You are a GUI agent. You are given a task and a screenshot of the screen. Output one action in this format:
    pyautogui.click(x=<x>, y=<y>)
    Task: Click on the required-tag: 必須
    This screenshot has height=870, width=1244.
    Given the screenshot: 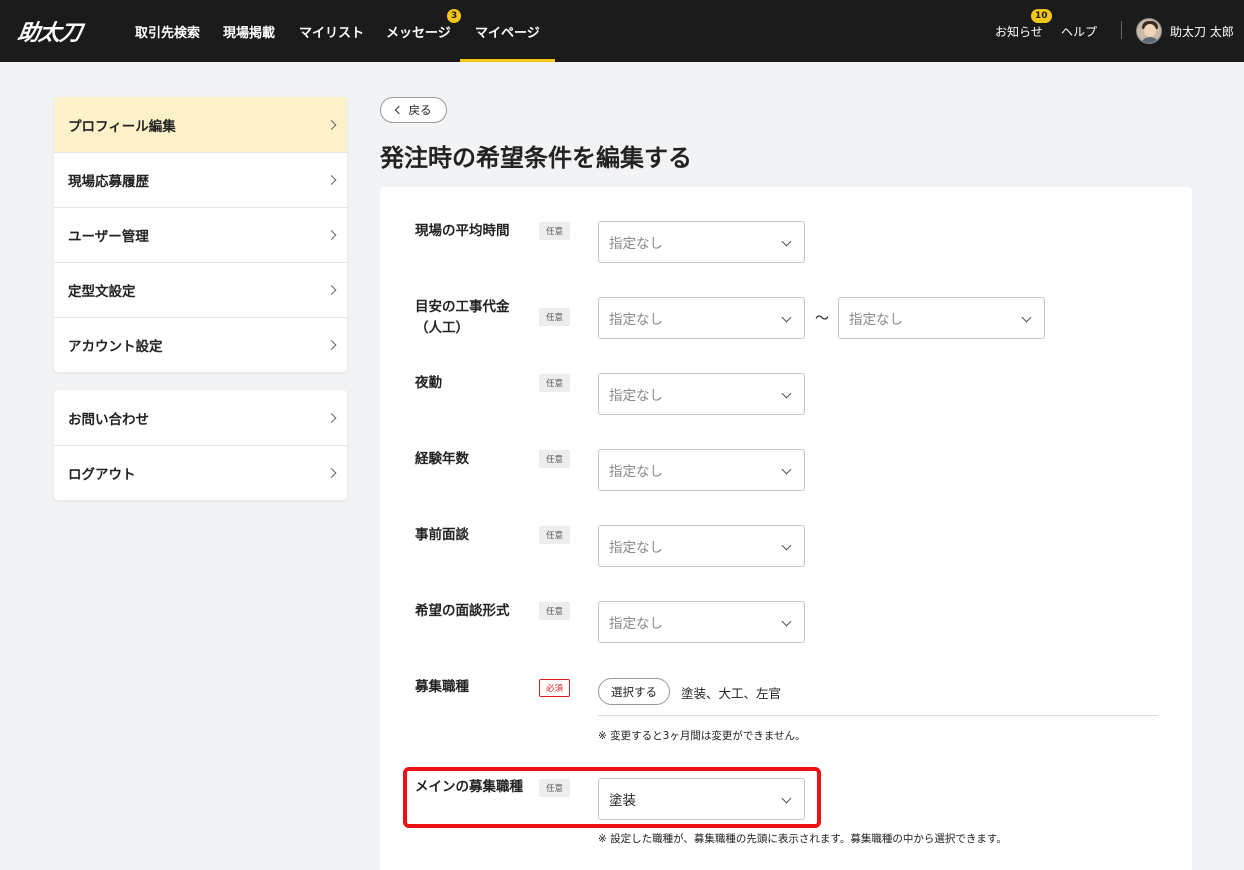 What is the action you would take?
    pyautogui.click(x=554, y=688)
    